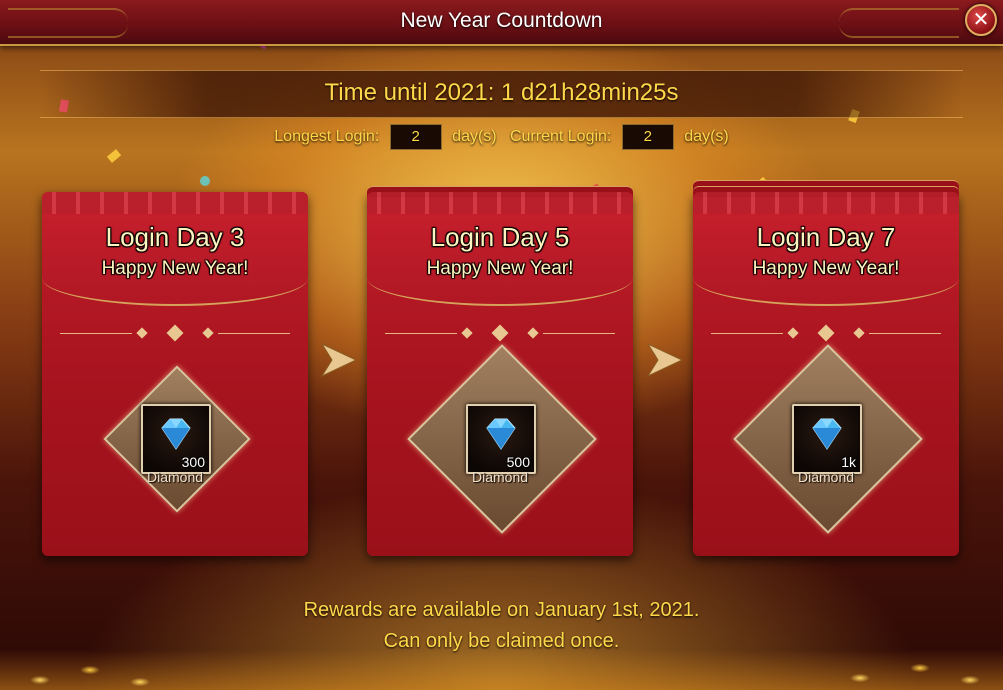  What do you see at coordinates (848, 462) in the screenshot?
I see `reward-quantity: 1k` at bounding box center [848, 462].